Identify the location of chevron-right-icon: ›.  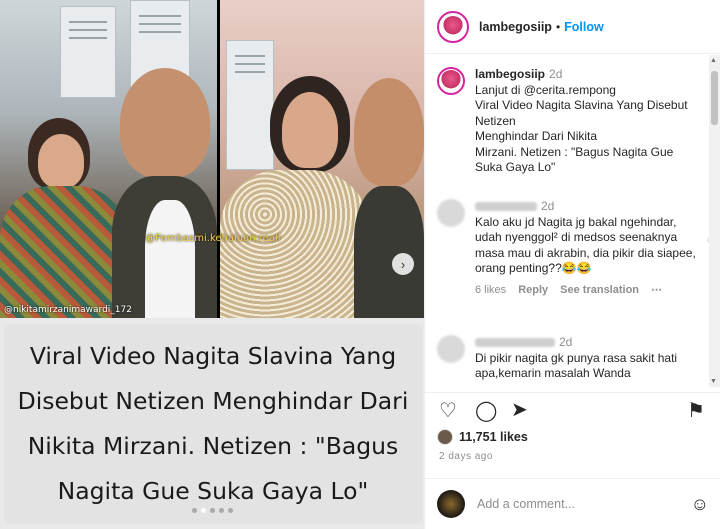
(403, 264).